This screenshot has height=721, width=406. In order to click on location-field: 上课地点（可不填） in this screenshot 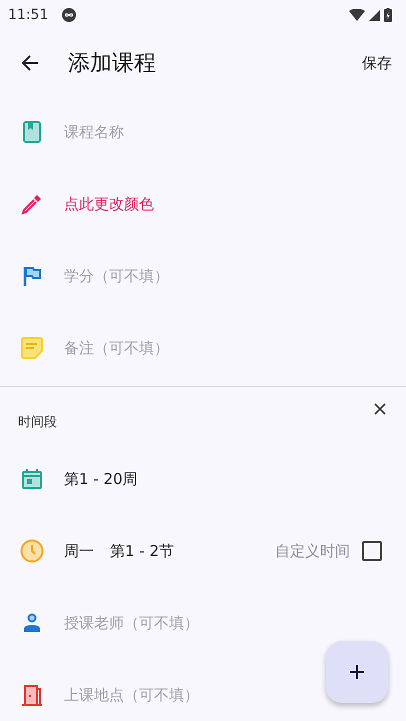, I will do `click(179, 695)`.